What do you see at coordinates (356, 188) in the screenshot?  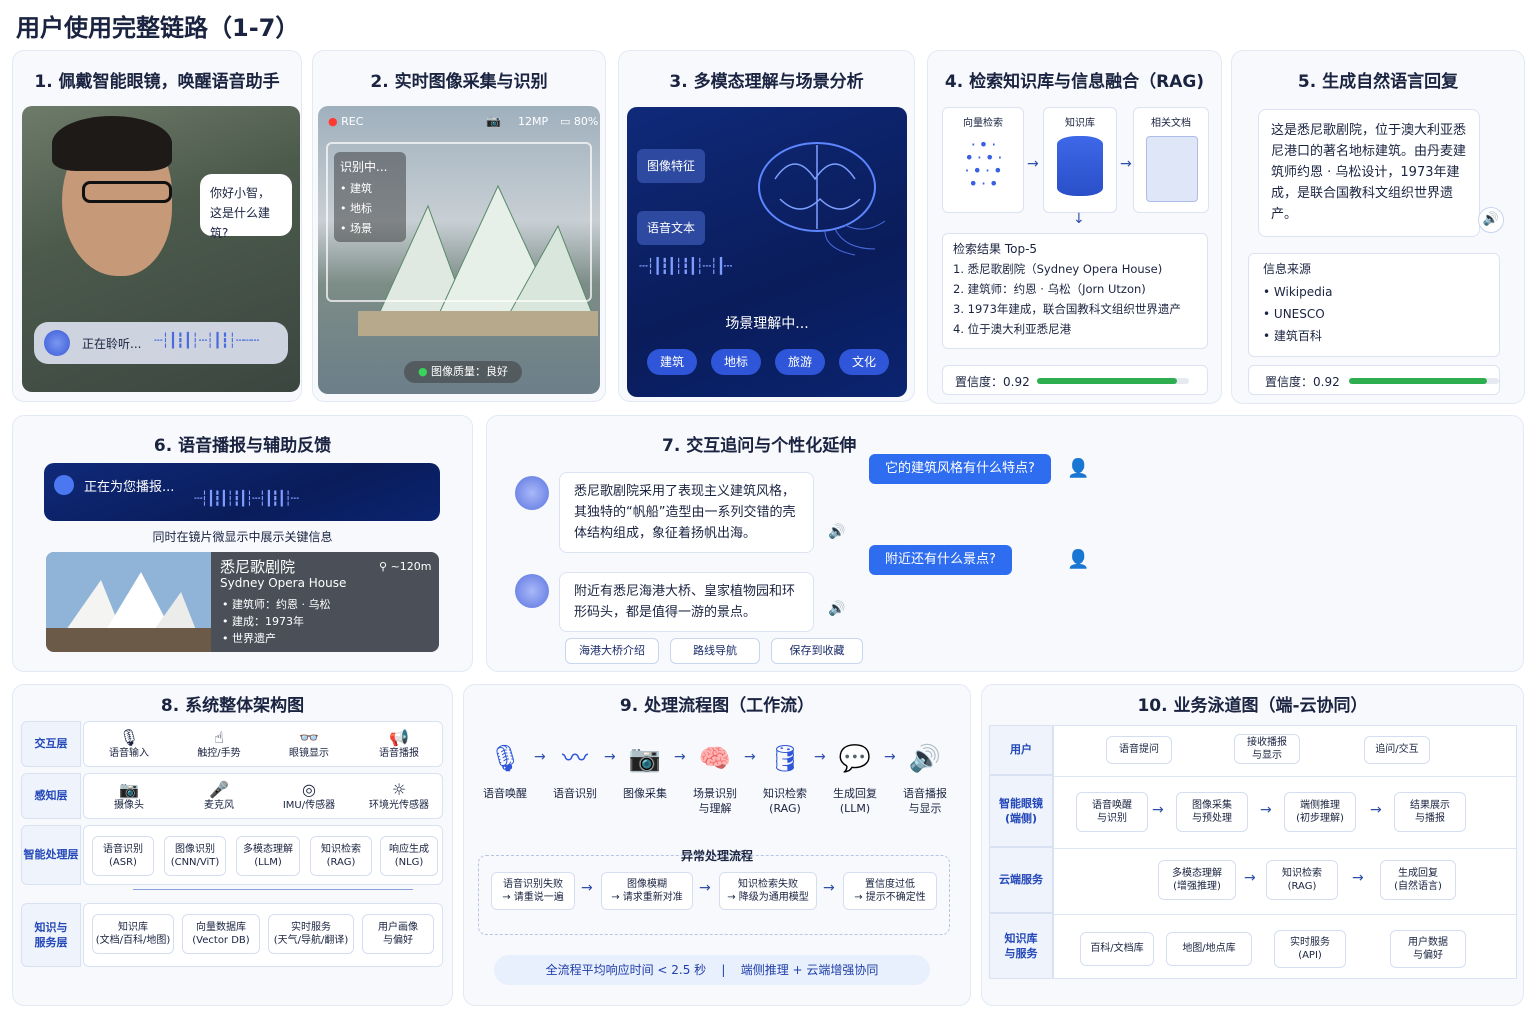 I see `recog-item: • 建筑` at bounding box center [356, 188].